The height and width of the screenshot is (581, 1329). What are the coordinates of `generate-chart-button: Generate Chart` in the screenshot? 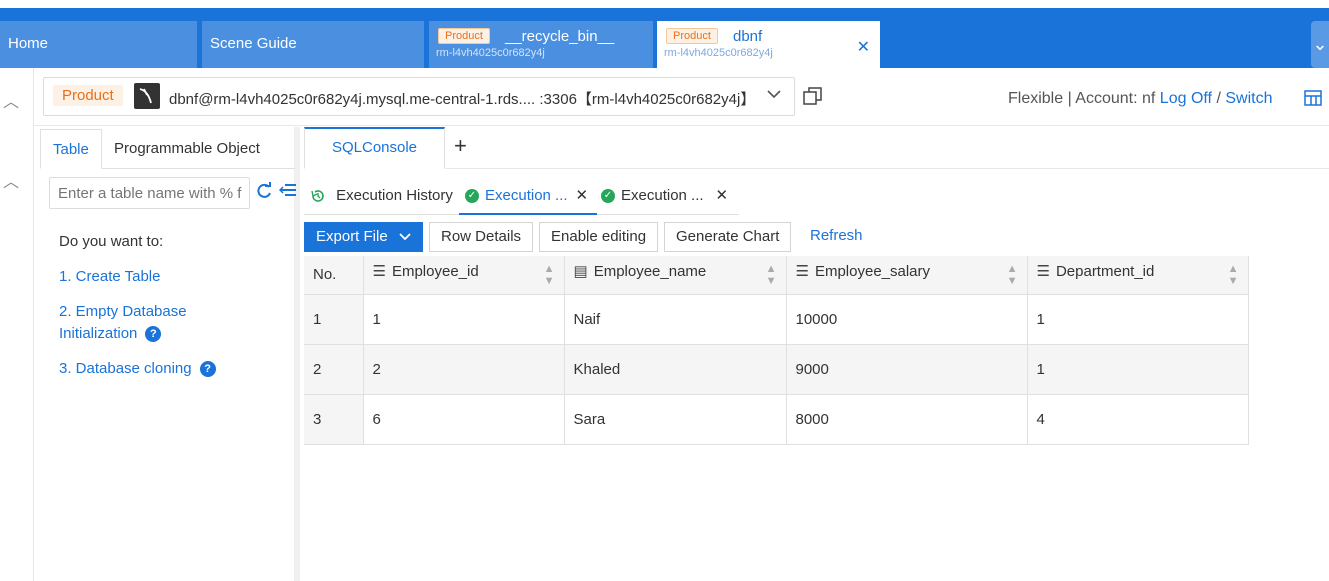 It's located at (728, 237).